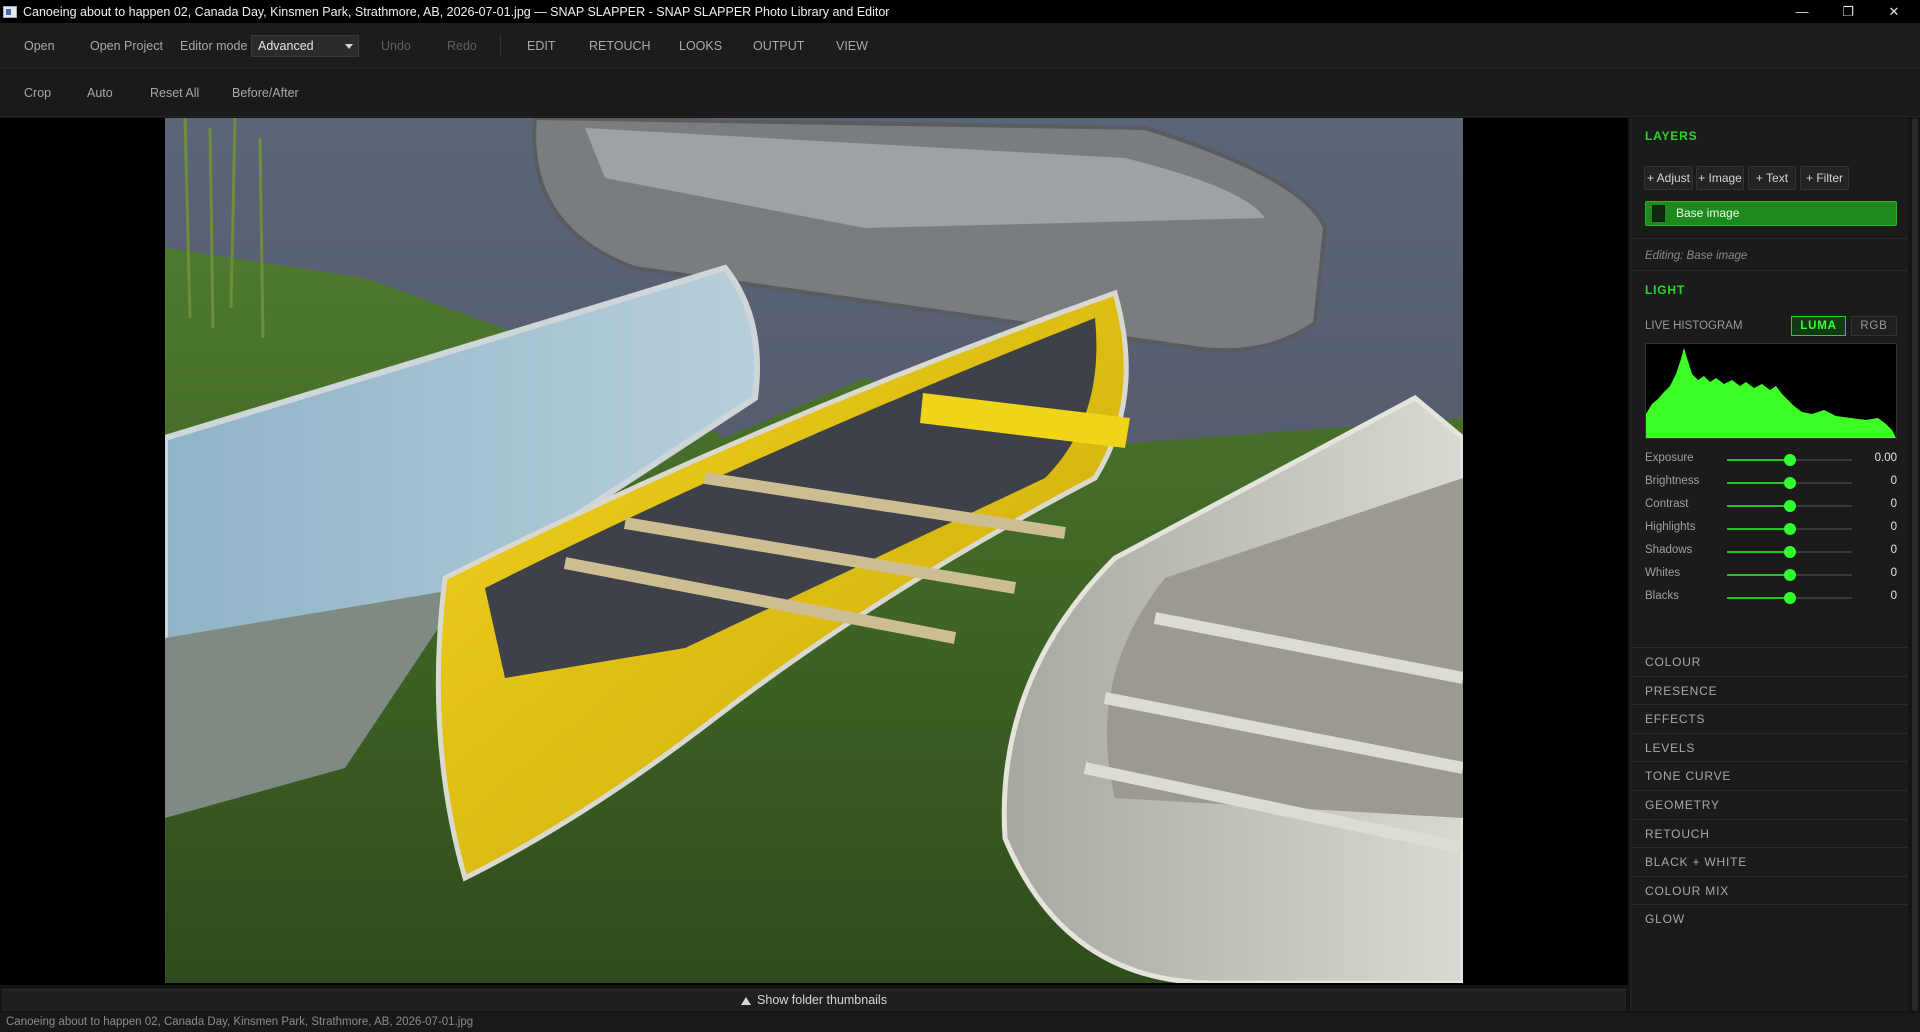 This screenshot has width=1920, height=1032. I want to click on app-icon, so click(10, 11).